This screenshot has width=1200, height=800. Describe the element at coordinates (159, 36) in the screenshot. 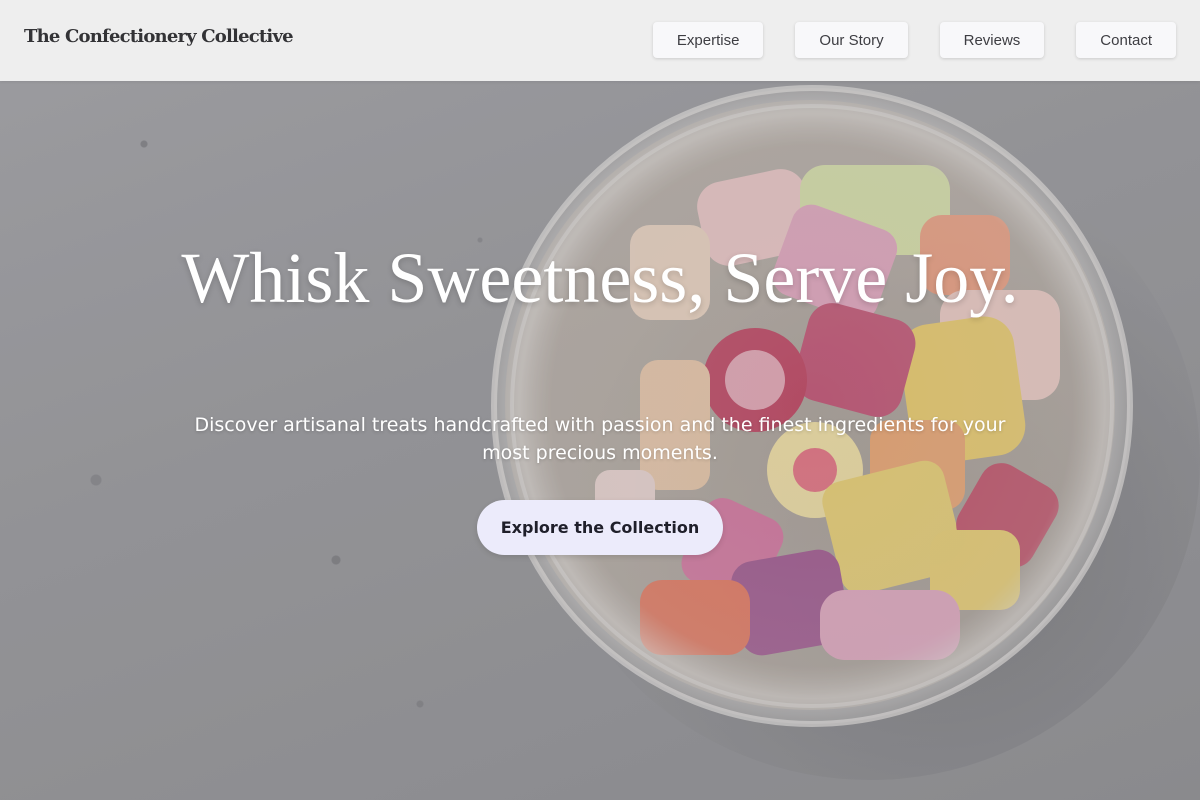

I see `brand-logo: The Confectionery Collective` at that location.